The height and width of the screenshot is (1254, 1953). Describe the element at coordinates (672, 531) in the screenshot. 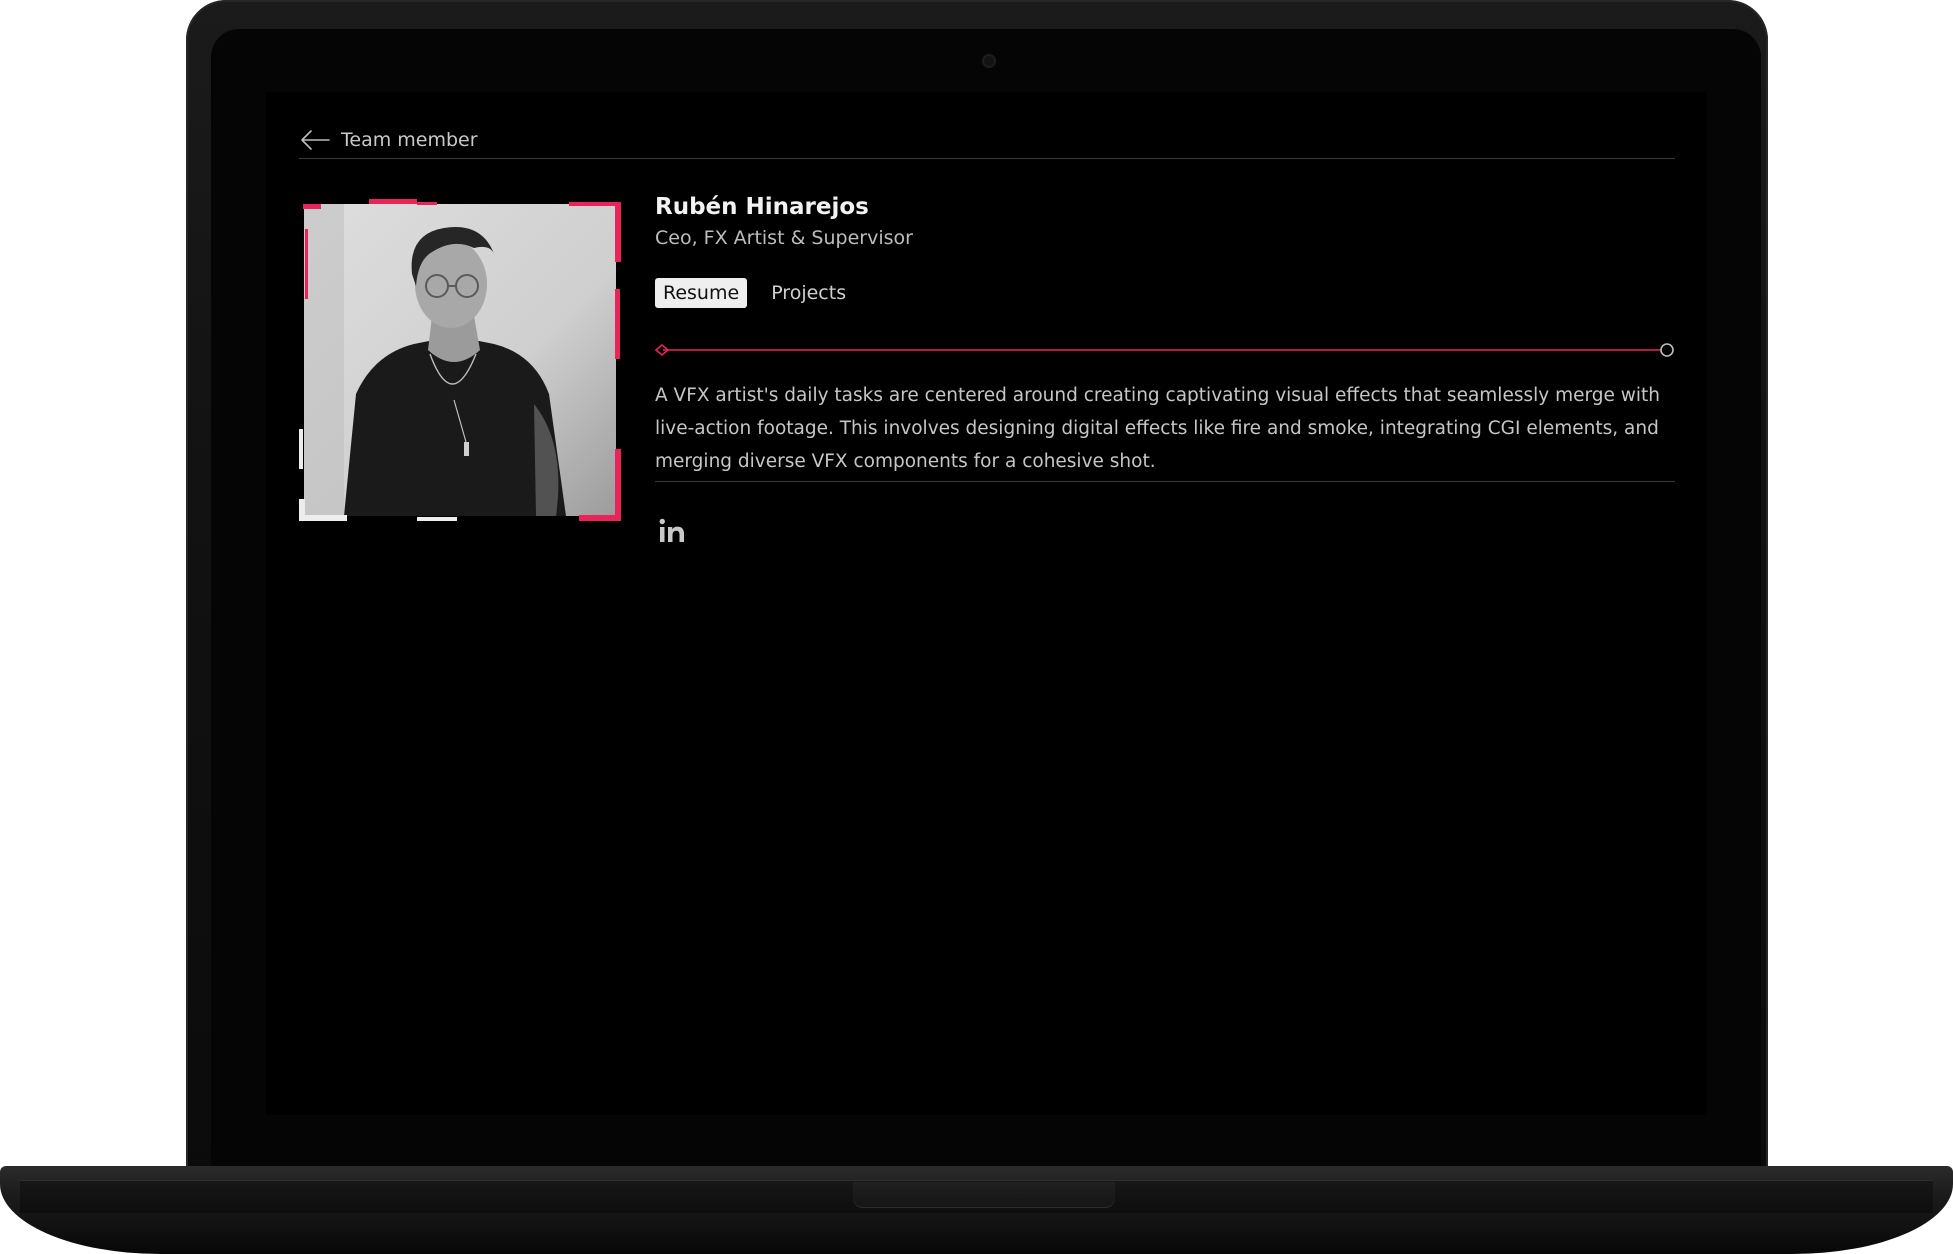

I see `linkedin-icon` at that location.